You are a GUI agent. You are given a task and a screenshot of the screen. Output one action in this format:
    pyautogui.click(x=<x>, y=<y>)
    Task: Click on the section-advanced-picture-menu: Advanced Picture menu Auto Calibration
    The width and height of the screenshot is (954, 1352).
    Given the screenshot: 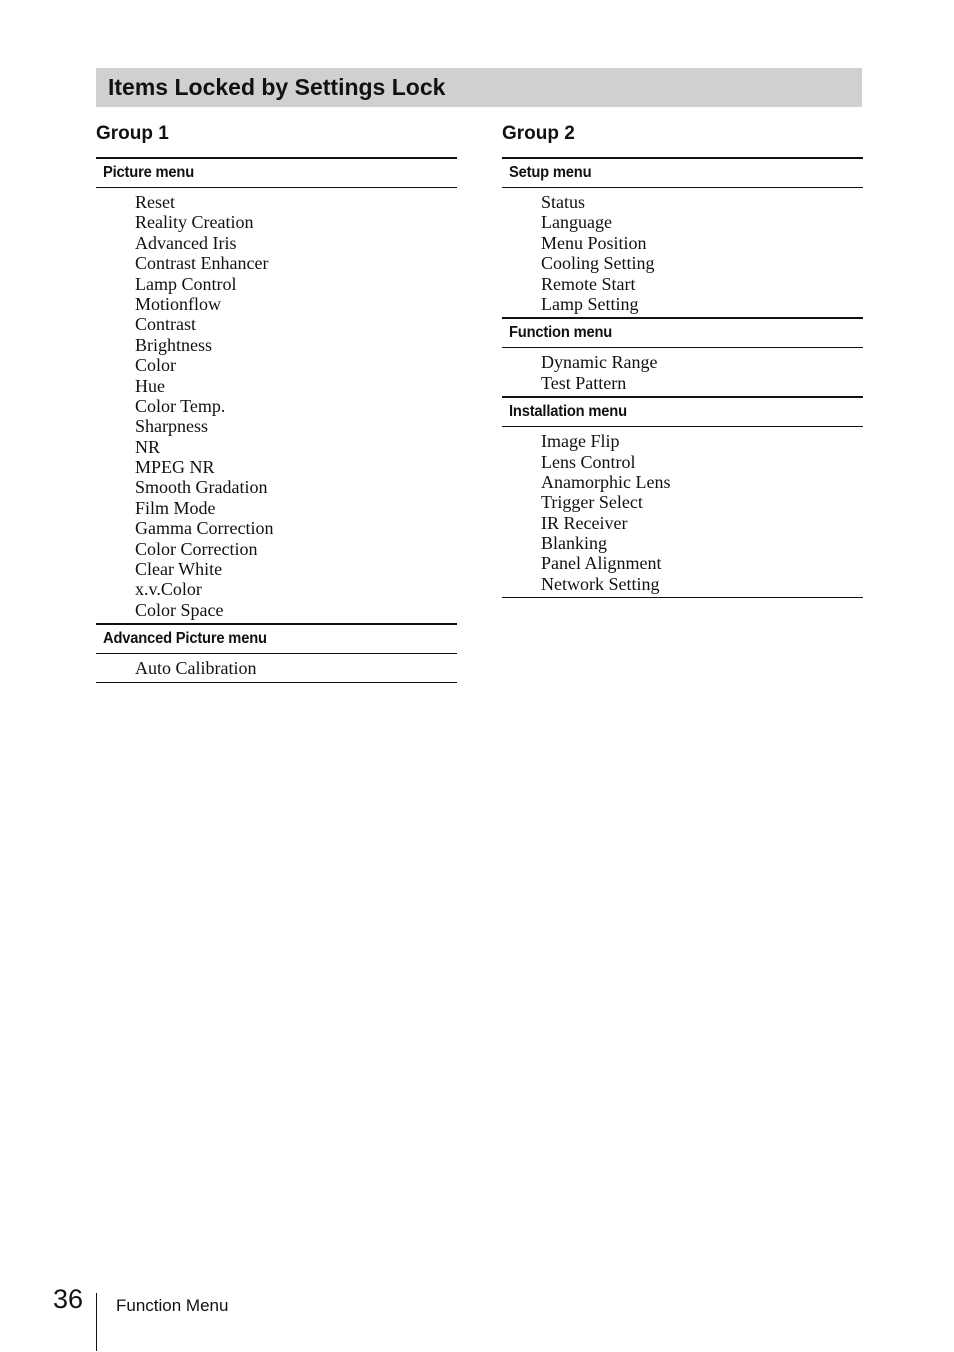 What is the action you would take?
    pyautogui.click(x=276, y=652)
    